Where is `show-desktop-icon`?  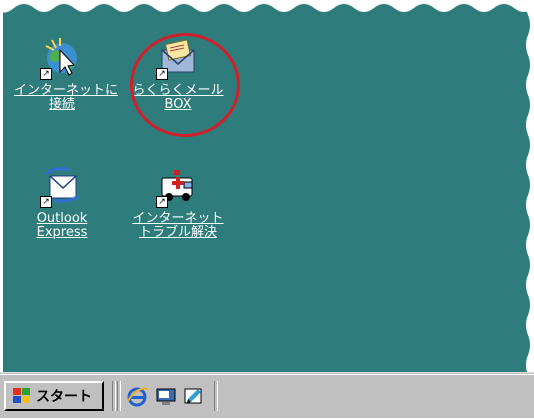
show-desktop-icon is located at coordinates (166, 396).